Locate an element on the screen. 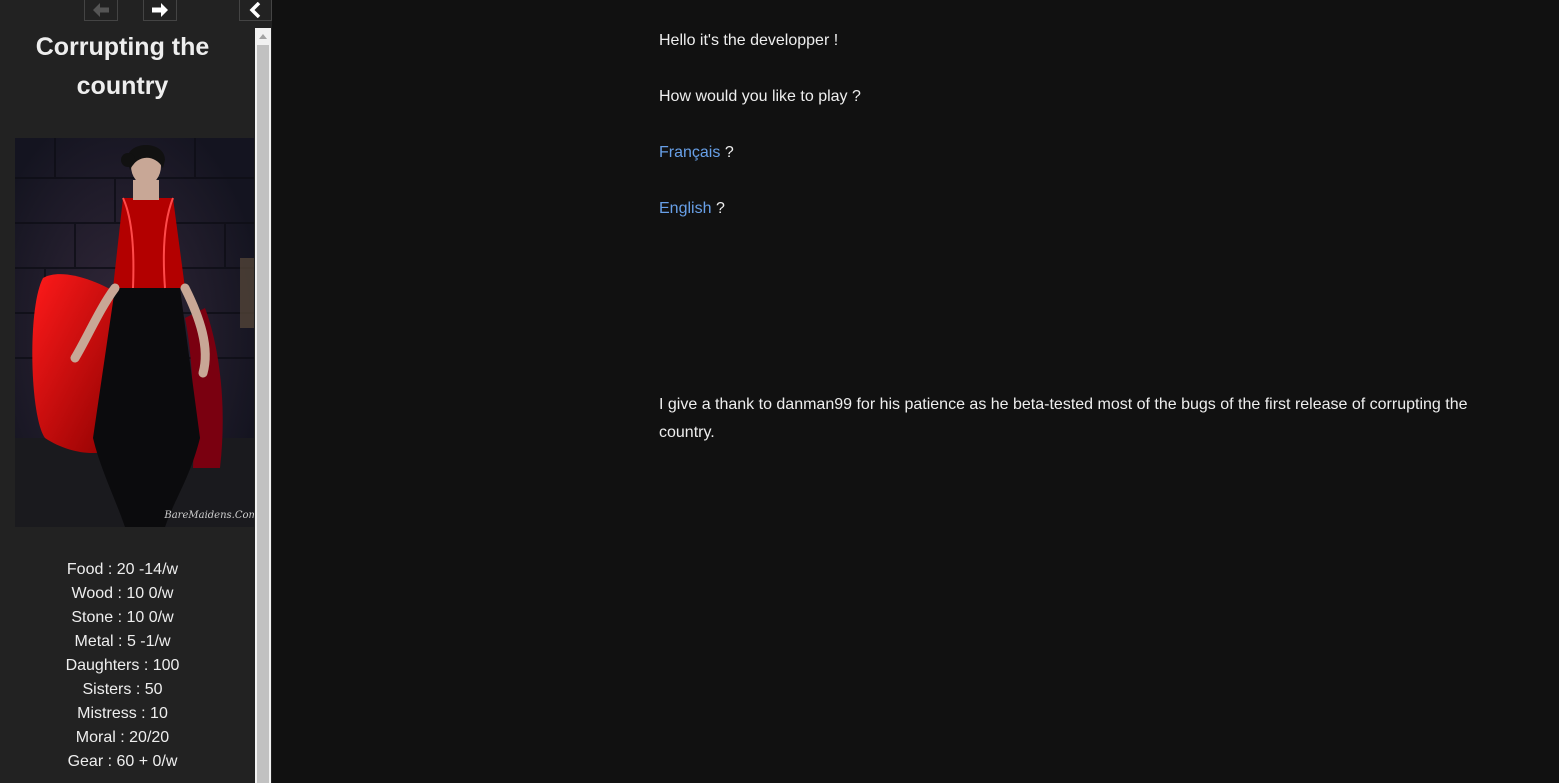  arrow-left-icon is located at coordinates (101, 10).